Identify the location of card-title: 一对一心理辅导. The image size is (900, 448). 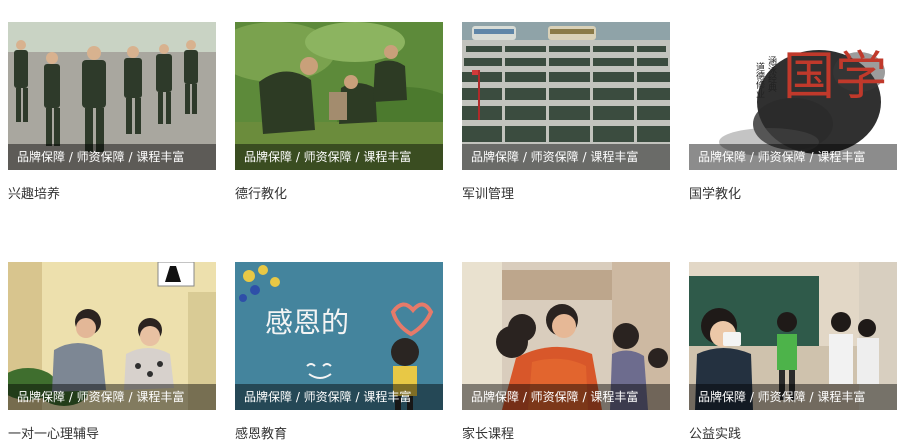
(112, 432).